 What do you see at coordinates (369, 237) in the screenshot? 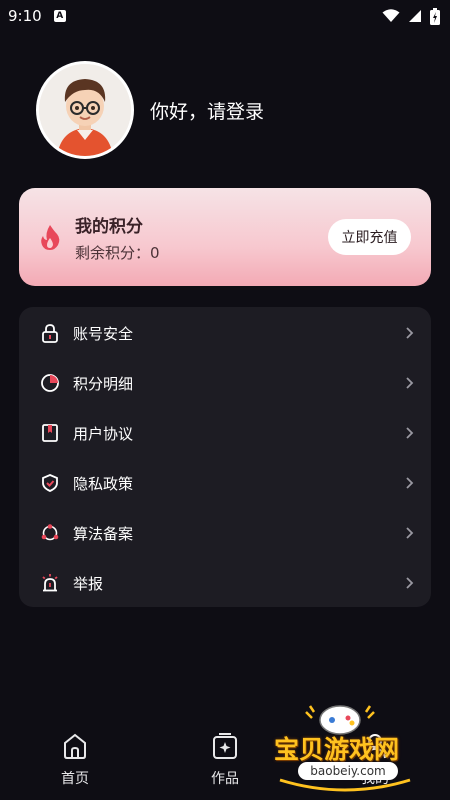
I see `recharge-button: 立即充值` at bounding box center [369, 237].